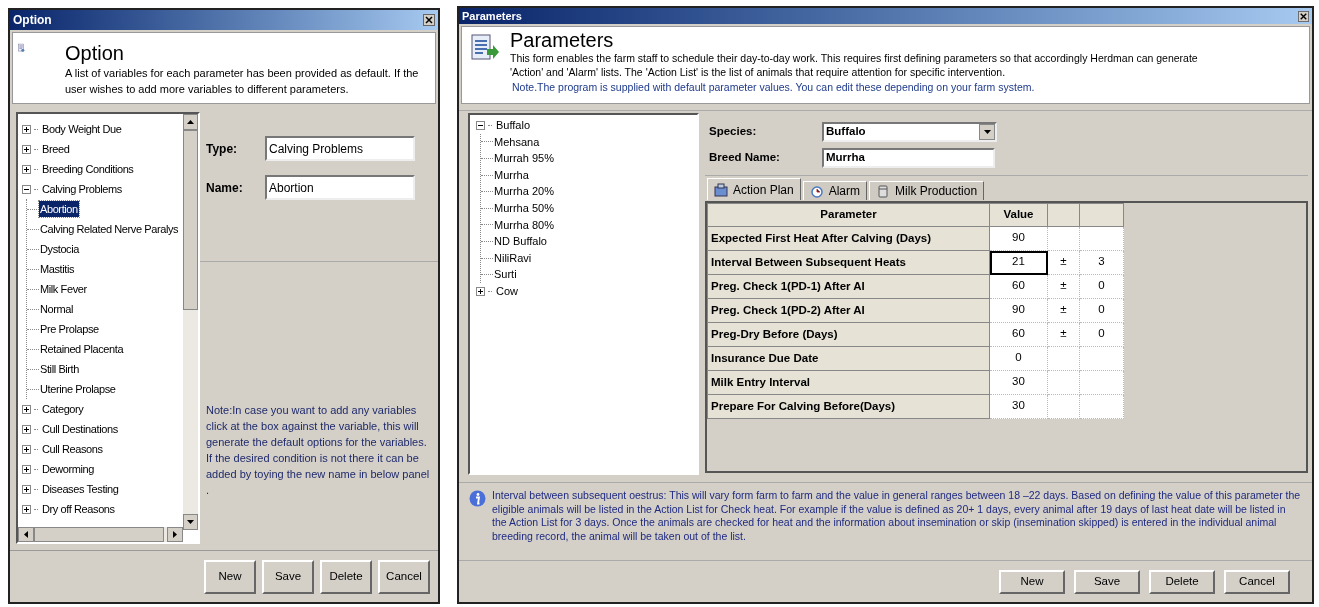 The height and width of the screenshot is (607, 1319). I want to click on tree-item: Calving Problems, so click(82, 189).